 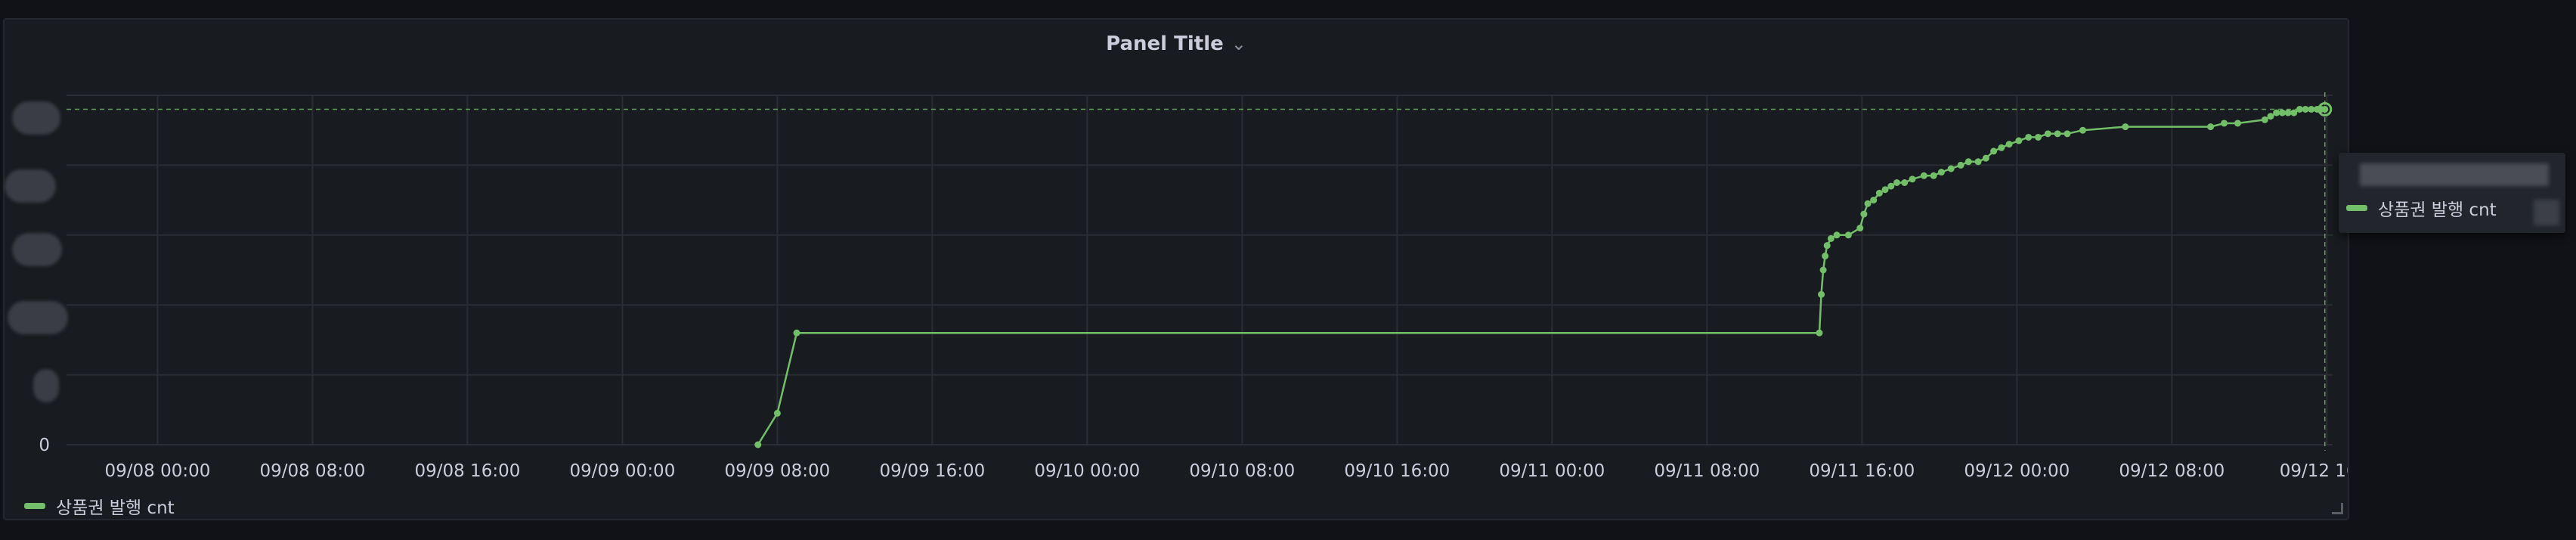 I want to click on x-tick-label: 09/11 16:00, so click(x=1862, y=471).